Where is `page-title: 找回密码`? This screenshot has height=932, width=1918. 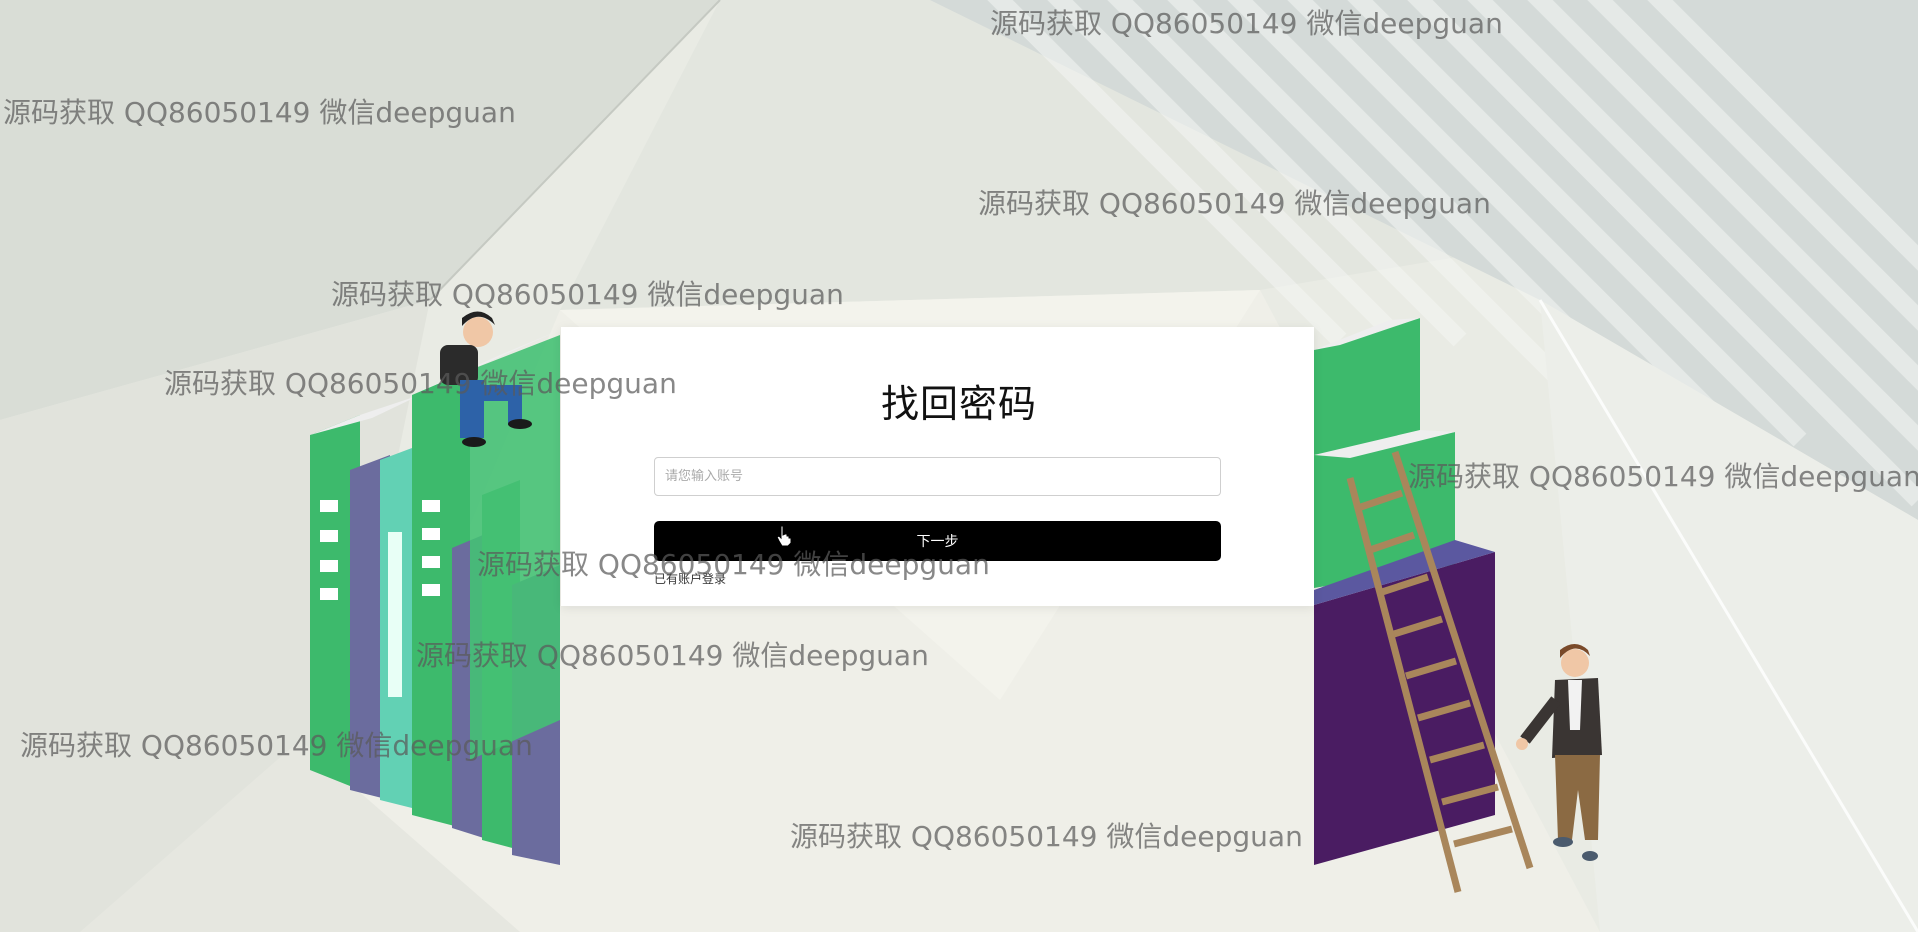 page-title: 找回密码 is located at coordinates (958, 404).